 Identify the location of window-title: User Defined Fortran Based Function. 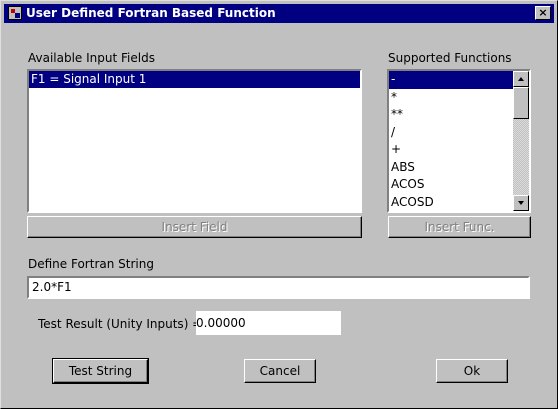
(151, 13).